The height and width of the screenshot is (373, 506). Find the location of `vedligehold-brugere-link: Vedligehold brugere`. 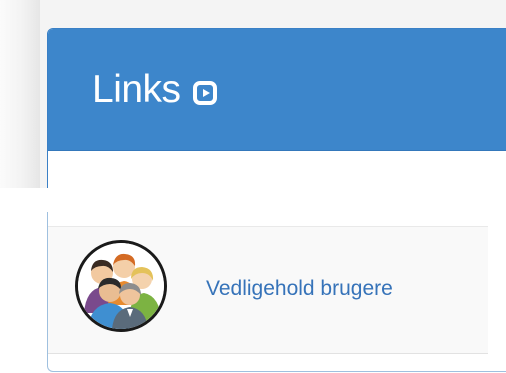

vedligehold-brugere-link: Vedligehold brugere is located at coordinates (299, 289).